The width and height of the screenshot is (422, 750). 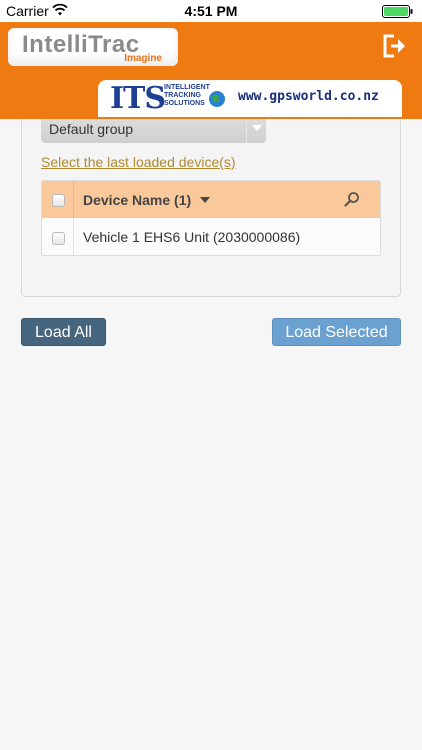 What do you see at coordinates (205, 200) in the screenshot?
I see `sort-dropdown-icon` at bounding box center [205, 200].